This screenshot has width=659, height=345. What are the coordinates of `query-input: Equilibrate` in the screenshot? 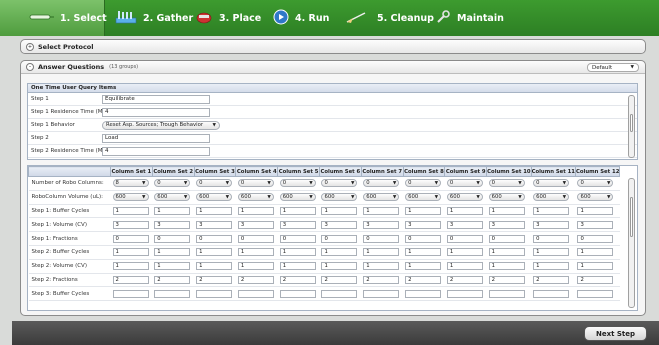 It's located at (156, 99).